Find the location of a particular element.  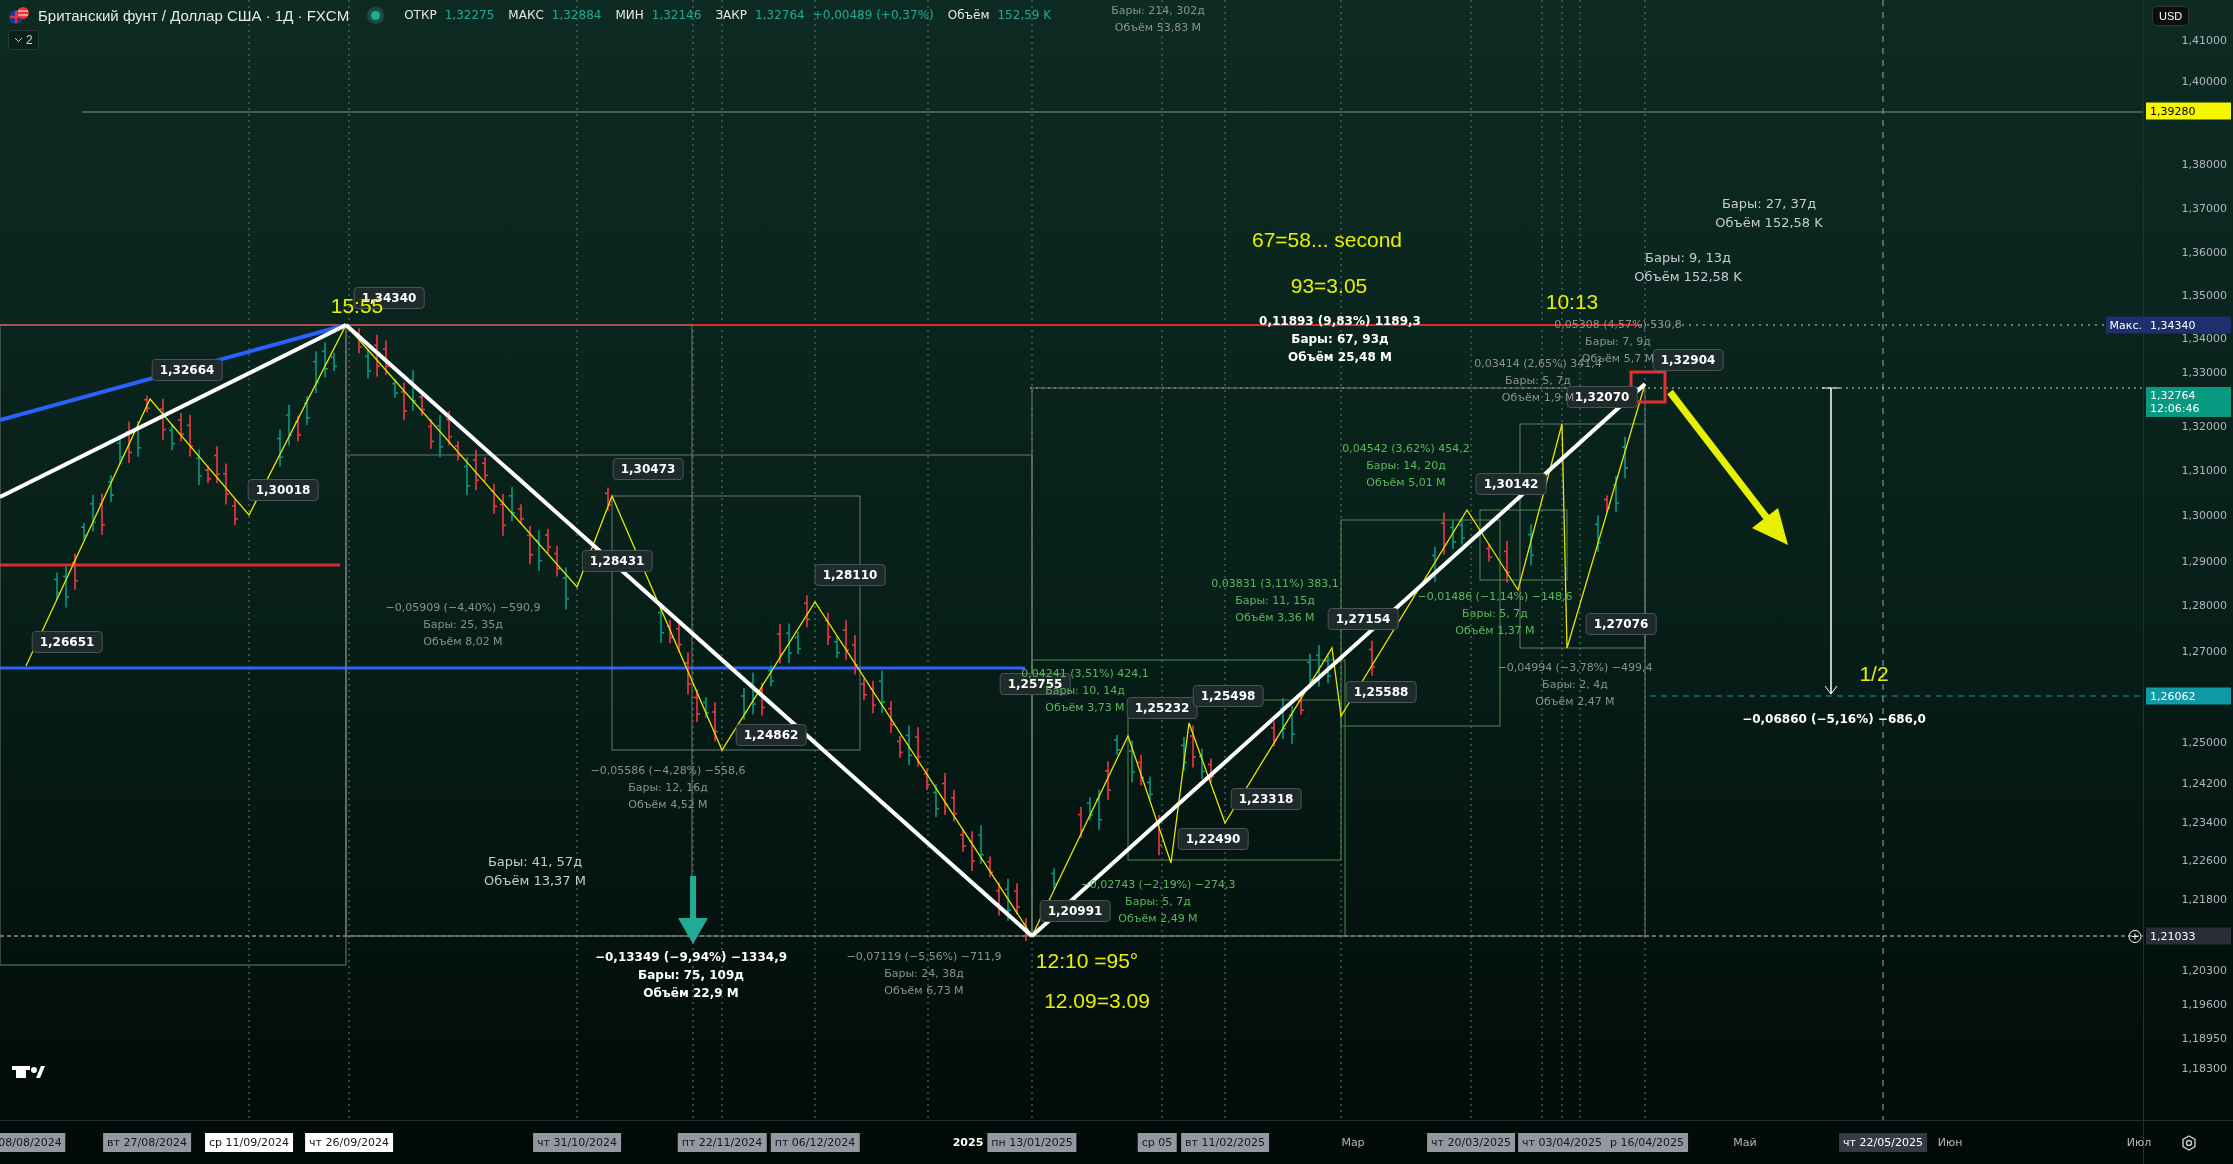

date-label: пт 22/11/2024 is located at coordinates (722, 1142).